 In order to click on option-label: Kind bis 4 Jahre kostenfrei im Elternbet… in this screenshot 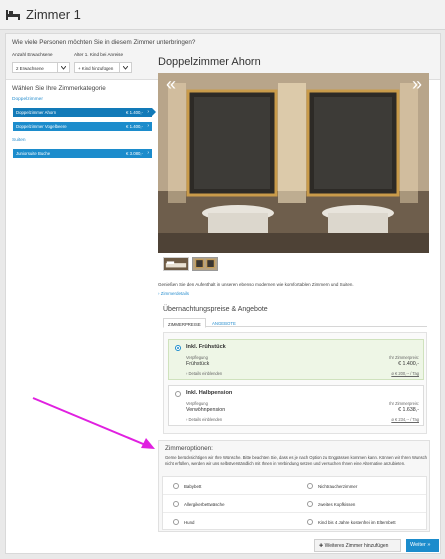, I will do `click(357, 522)`.